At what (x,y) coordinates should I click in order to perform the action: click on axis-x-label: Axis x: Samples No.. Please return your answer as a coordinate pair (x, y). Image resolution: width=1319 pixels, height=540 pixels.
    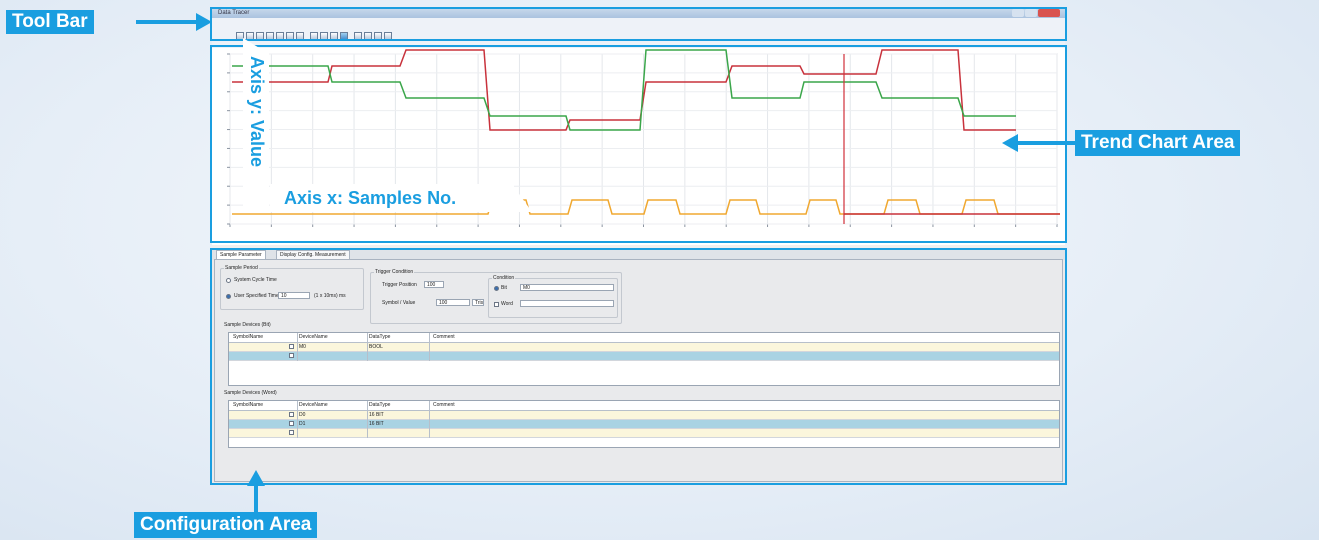
    Looking at the image, I should click on (370, 198).